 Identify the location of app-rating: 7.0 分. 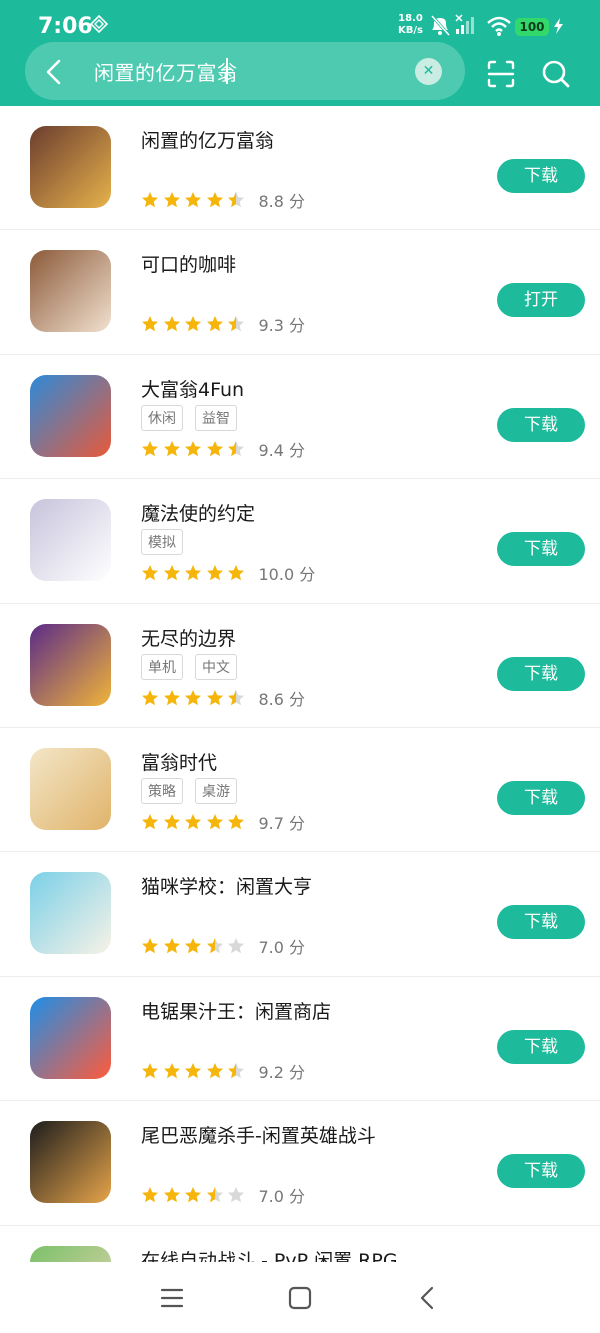
(223, 1195).